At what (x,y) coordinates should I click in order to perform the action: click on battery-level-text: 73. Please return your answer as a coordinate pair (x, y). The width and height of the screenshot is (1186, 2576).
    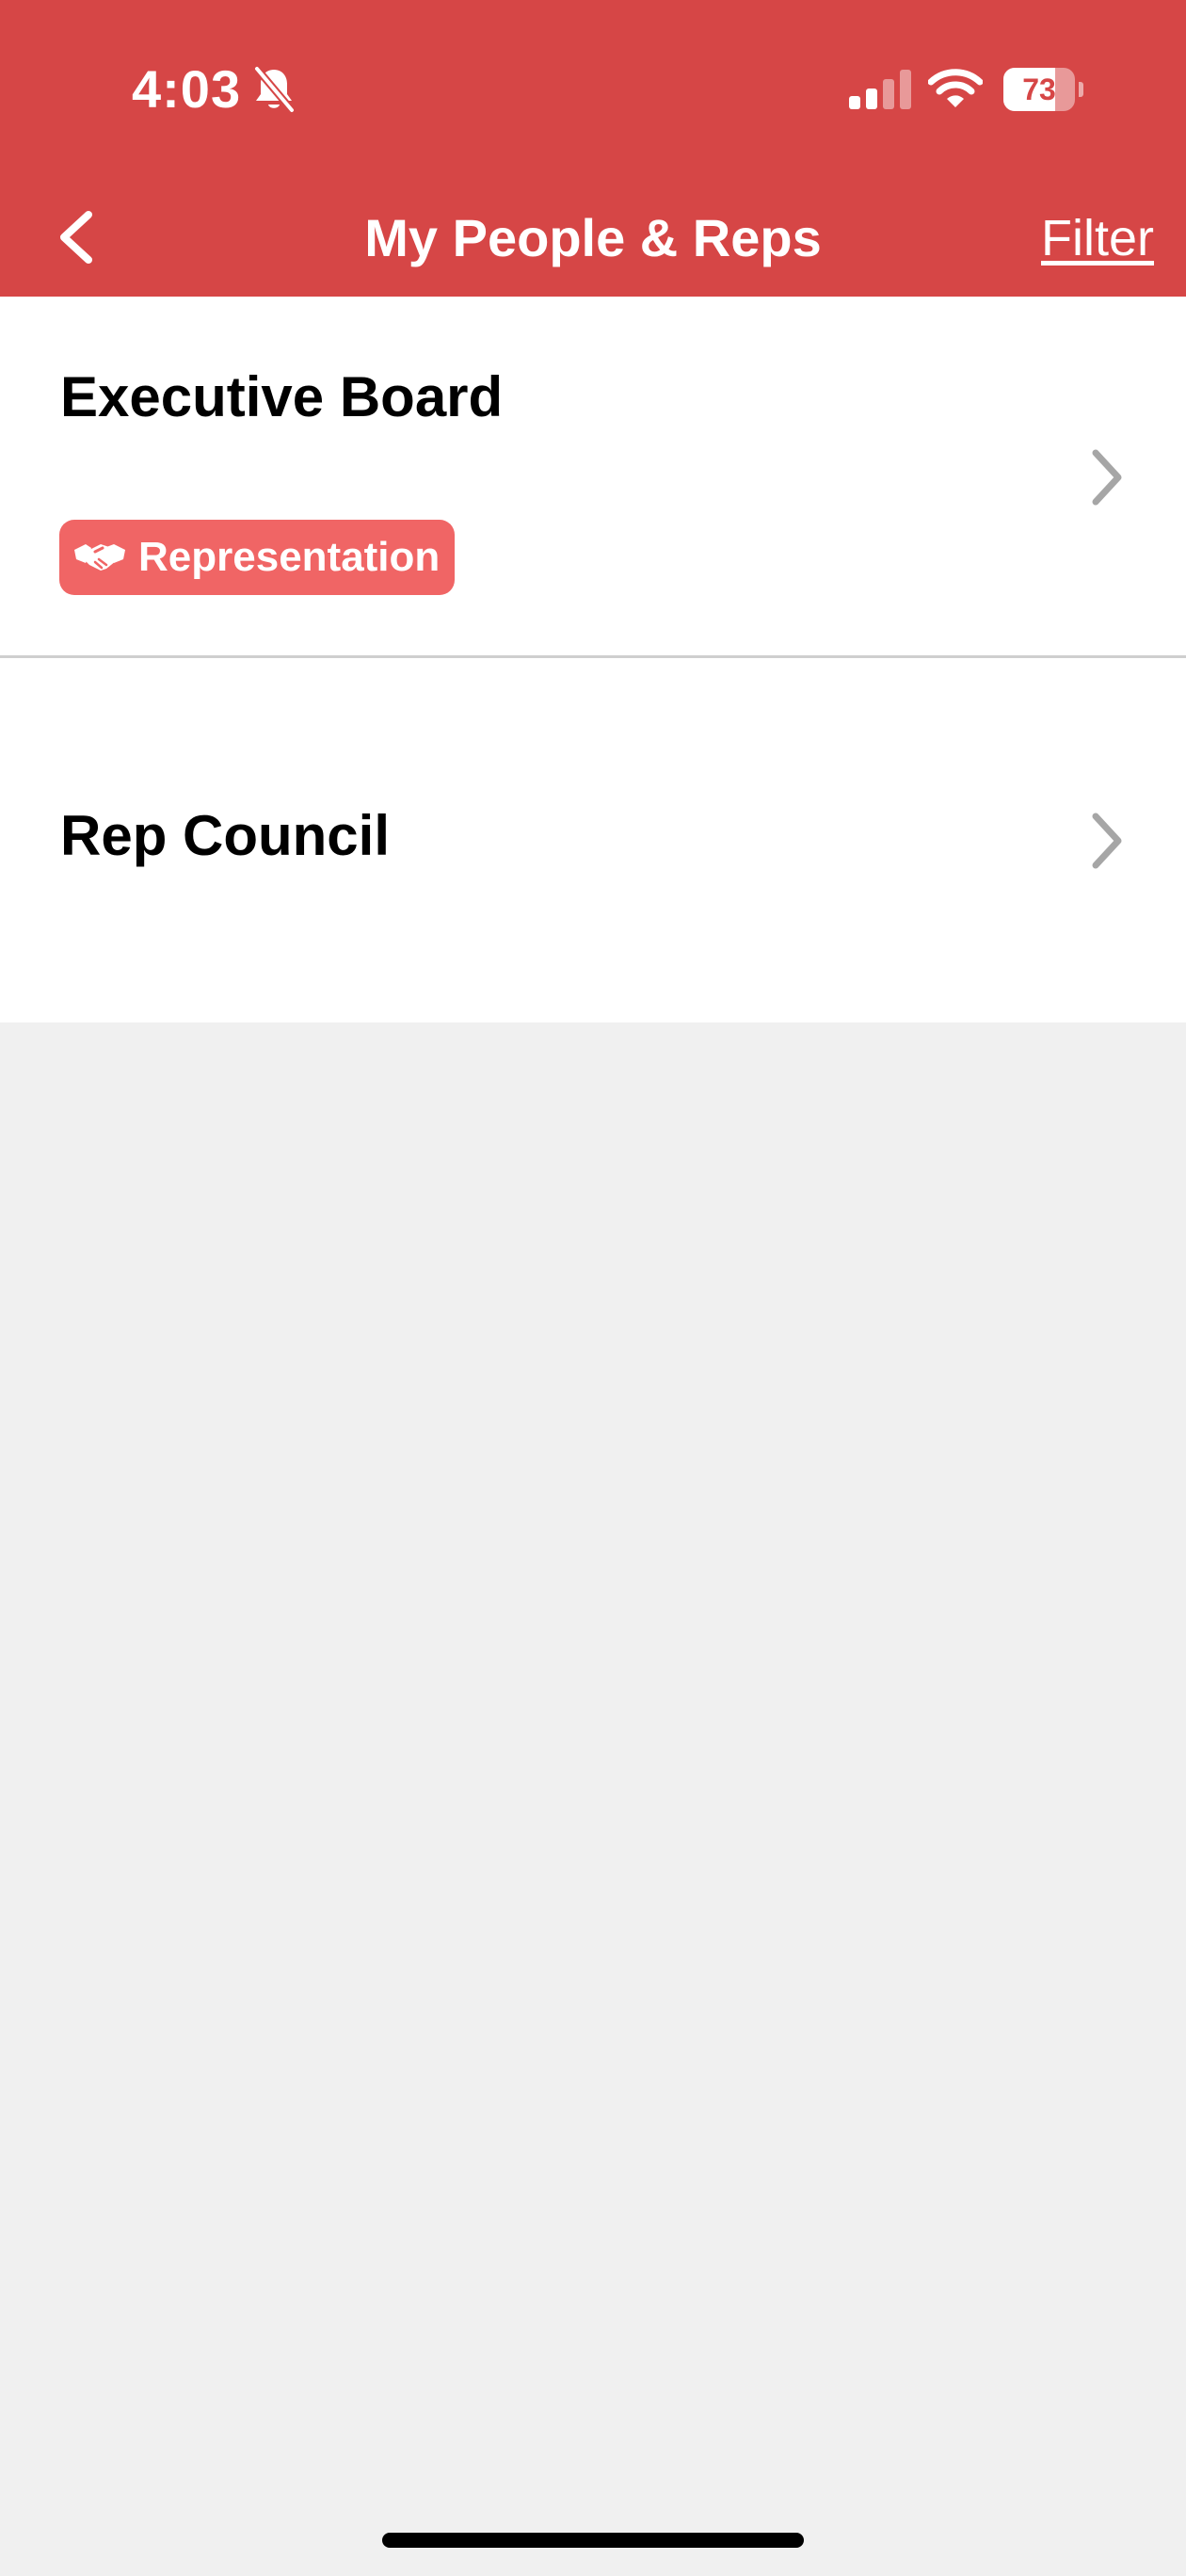
    Looking at the image, I should click on (1039, 89).